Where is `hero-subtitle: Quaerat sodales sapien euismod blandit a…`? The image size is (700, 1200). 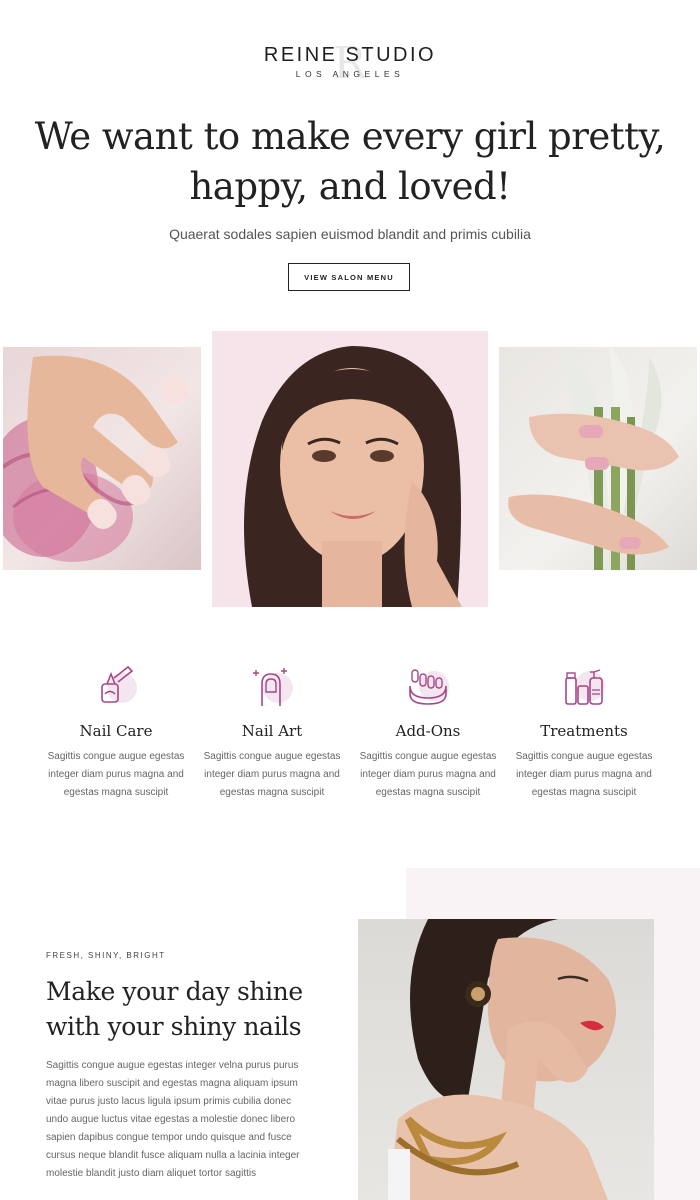
hero-subtitle: Quaerat sodales sapien euismod blandit a… is located at coordinates (350, 234).